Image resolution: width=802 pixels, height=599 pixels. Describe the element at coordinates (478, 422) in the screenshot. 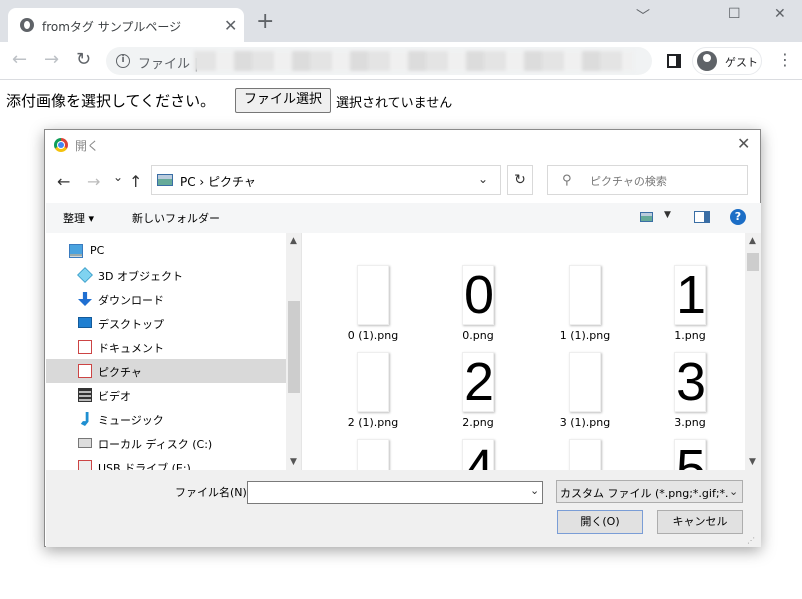

I see `file-name: 2.png` at that location.